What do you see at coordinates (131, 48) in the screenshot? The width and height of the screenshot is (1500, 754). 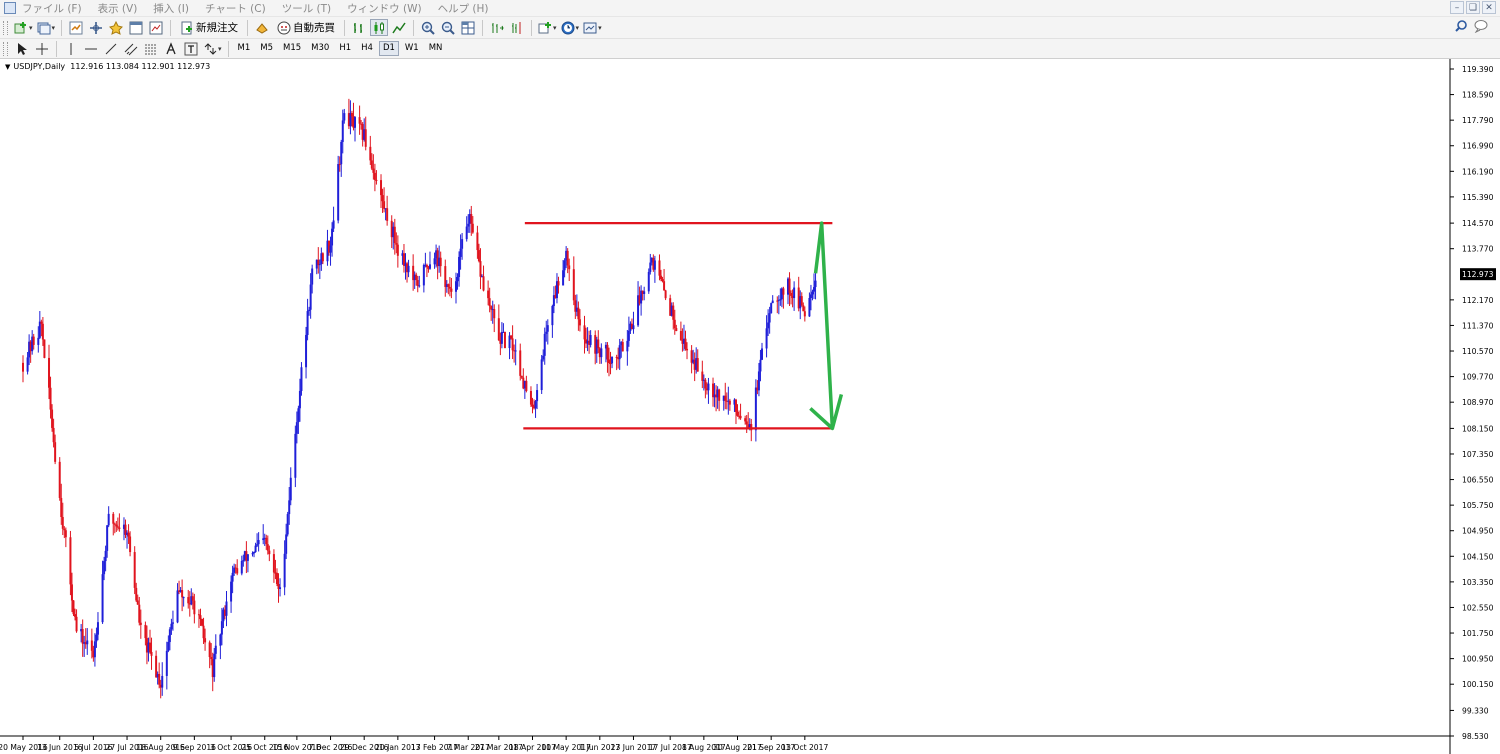 I see `equidistant-channel-button` at bounding box center [131, 48].